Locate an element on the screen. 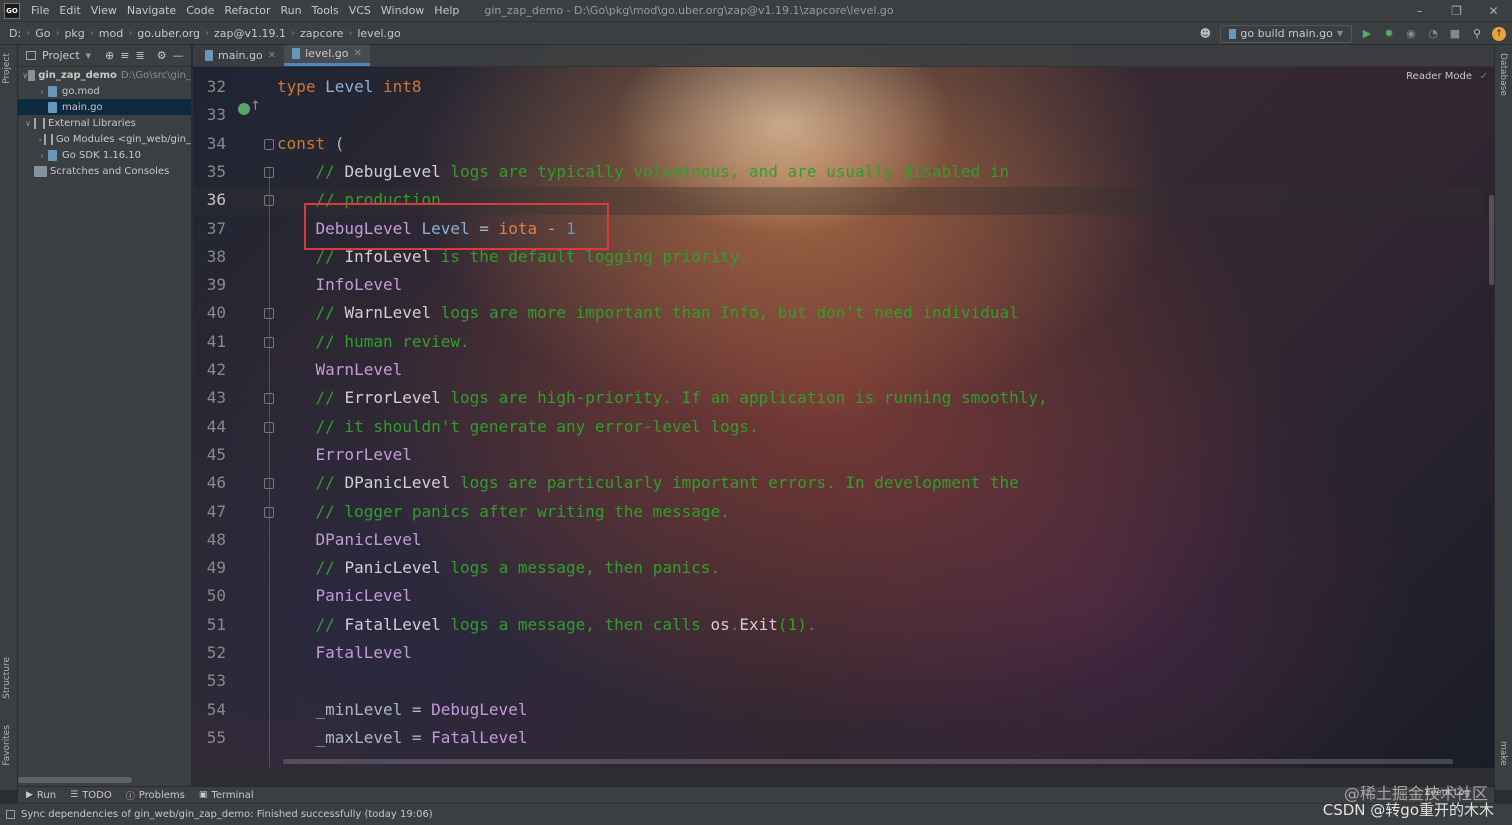 This screenshot has width=1512, height=825. navigate-up-icon: ↑ is located at coordinates (255, 106).